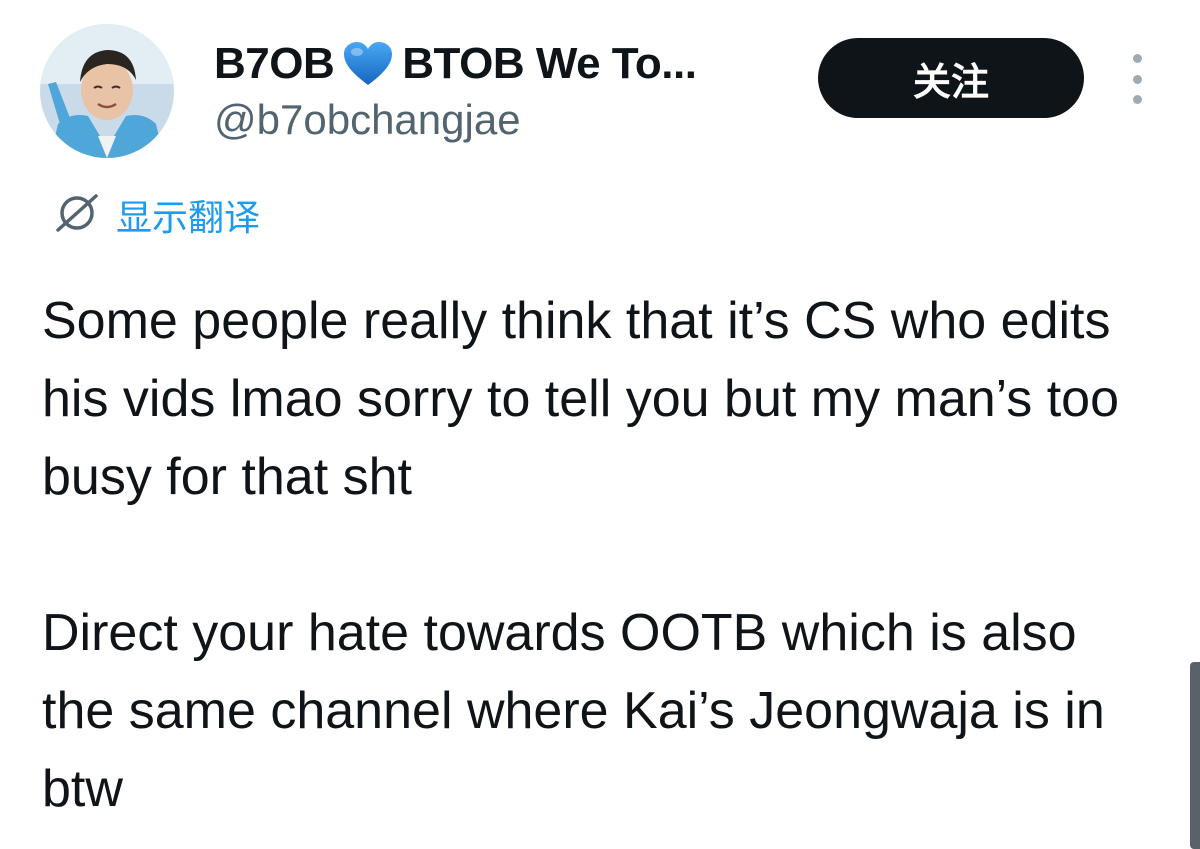 Image resolution: width=1200 pixels, height=849 pixels. I want to click on profile-photo-icon, so click(107, 91).